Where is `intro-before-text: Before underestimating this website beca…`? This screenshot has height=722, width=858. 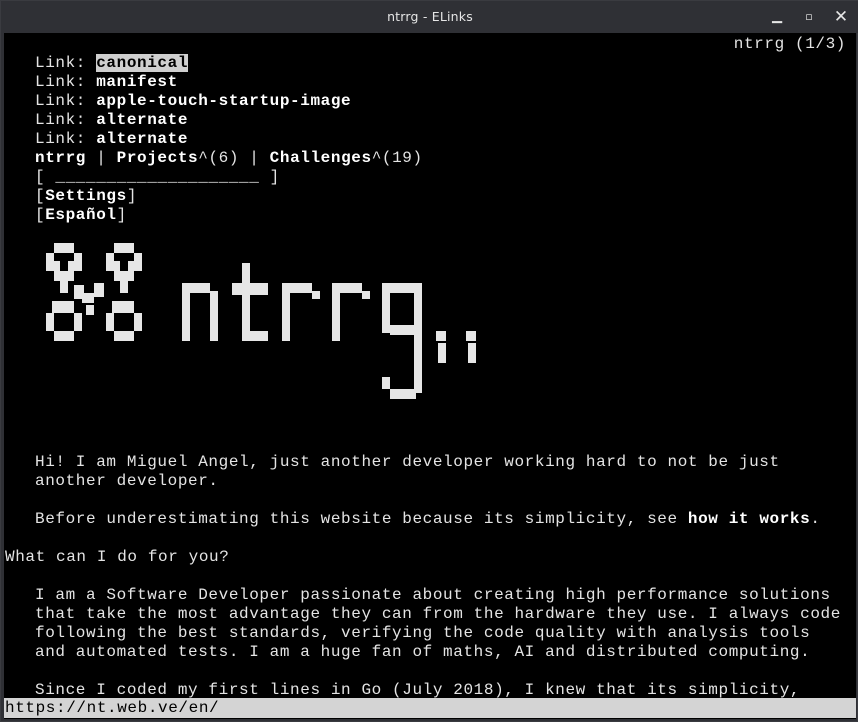 intro-before-text: Before underestimating this website beca… is located at coordinates (361, 519).